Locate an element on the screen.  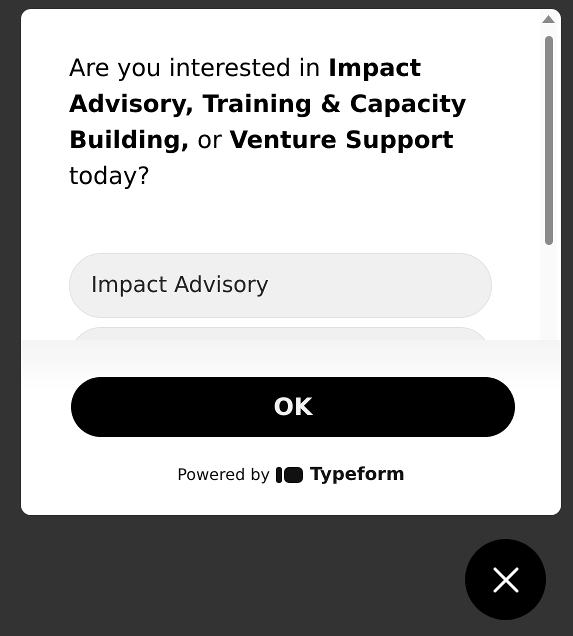
scrollbar is located at coordinates (548, 174).